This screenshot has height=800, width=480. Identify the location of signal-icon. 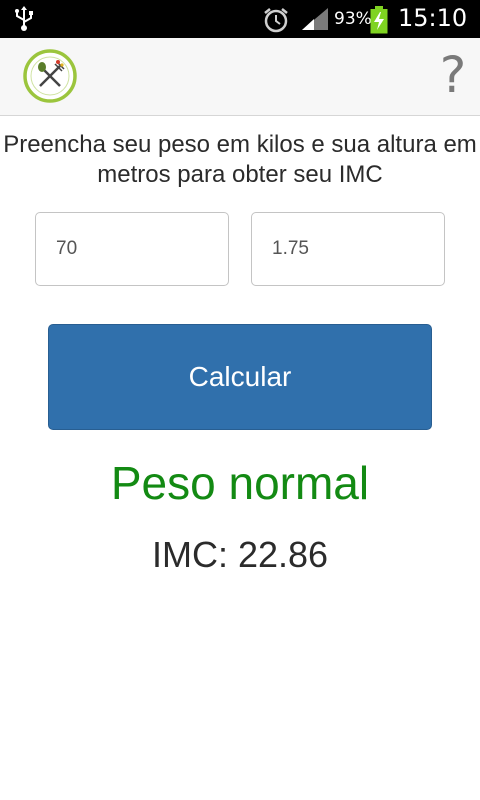
(315, 19).